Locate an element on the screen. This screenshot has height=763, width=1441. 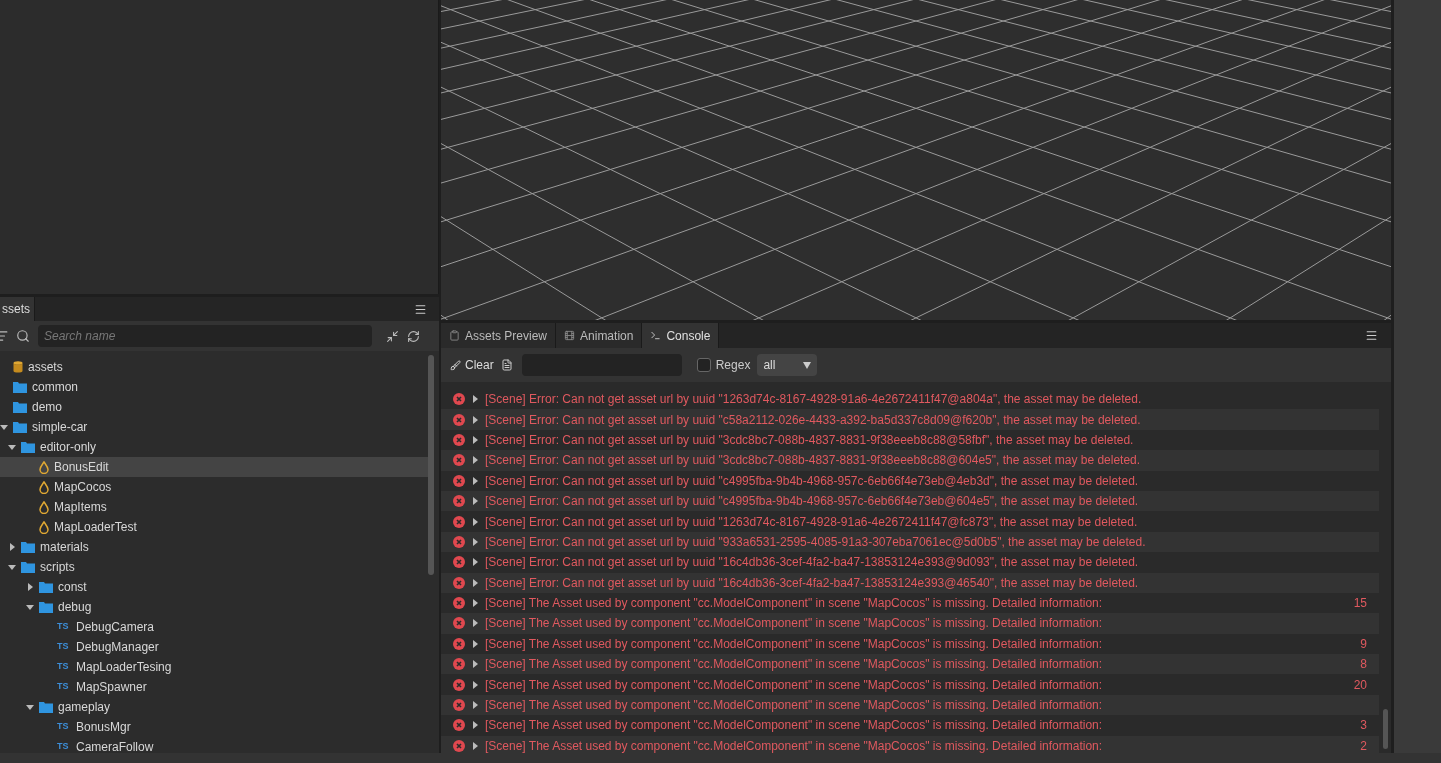
tree-item: TS MapLoaderTesing is located at coordinates (214, 667).